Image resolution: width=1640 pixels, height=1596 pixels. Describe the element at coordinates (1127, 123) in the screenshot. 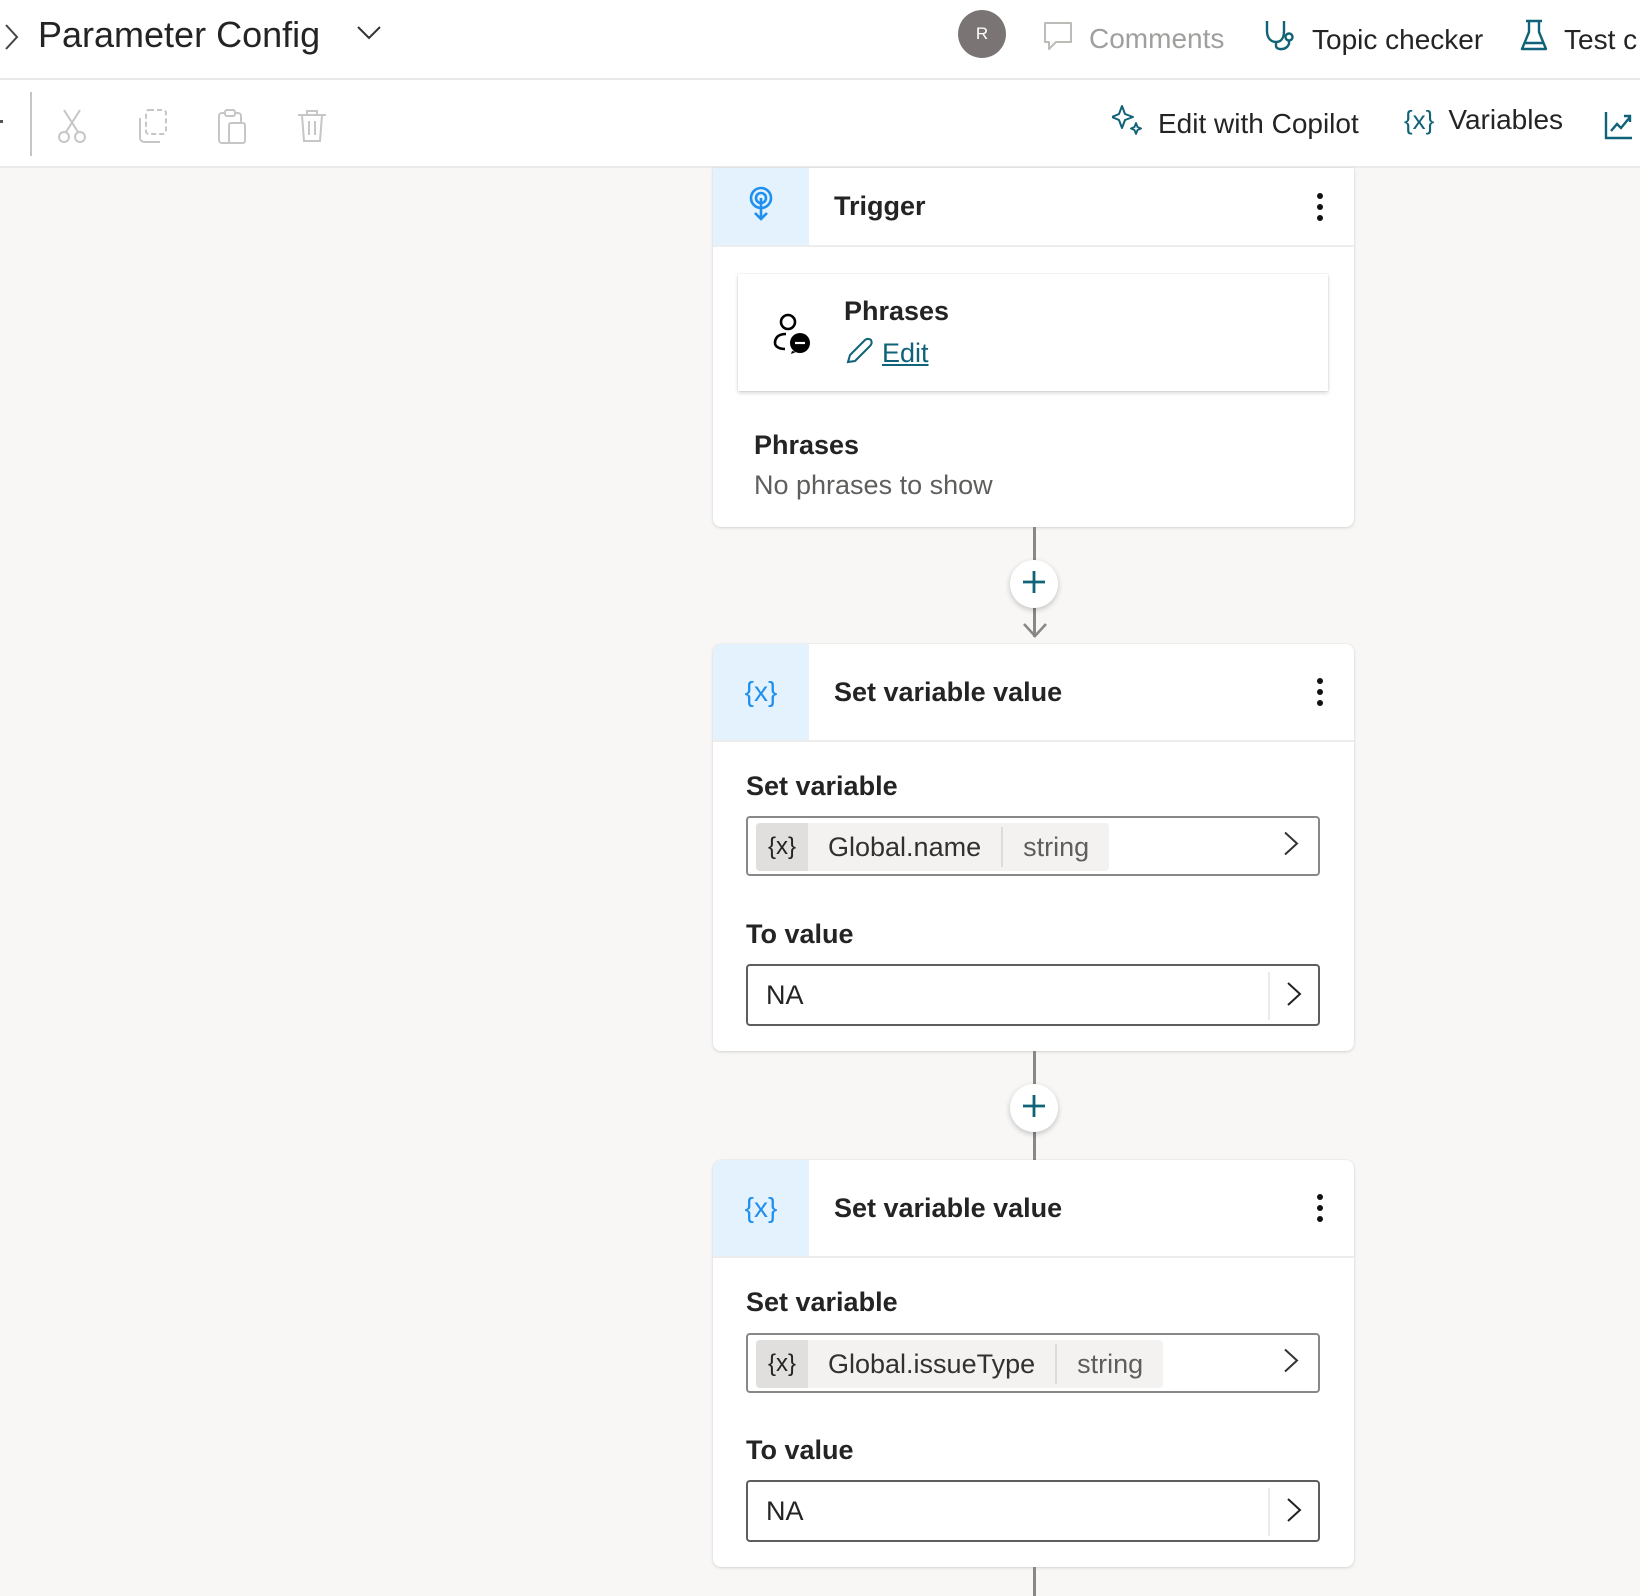

I see `sparkle-icon` at that location.